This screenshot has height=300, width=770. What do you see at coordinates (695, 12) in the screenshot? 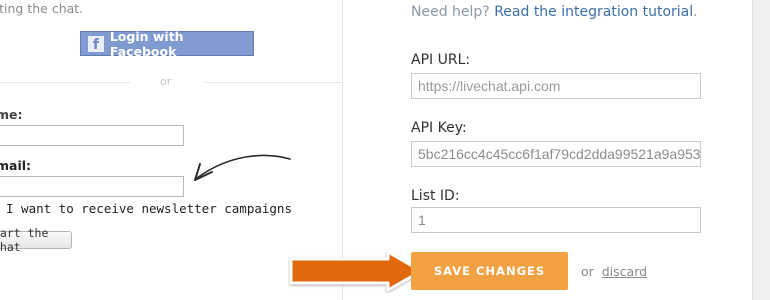
I see `help-suffix: .` at bounding box center [695, 12].